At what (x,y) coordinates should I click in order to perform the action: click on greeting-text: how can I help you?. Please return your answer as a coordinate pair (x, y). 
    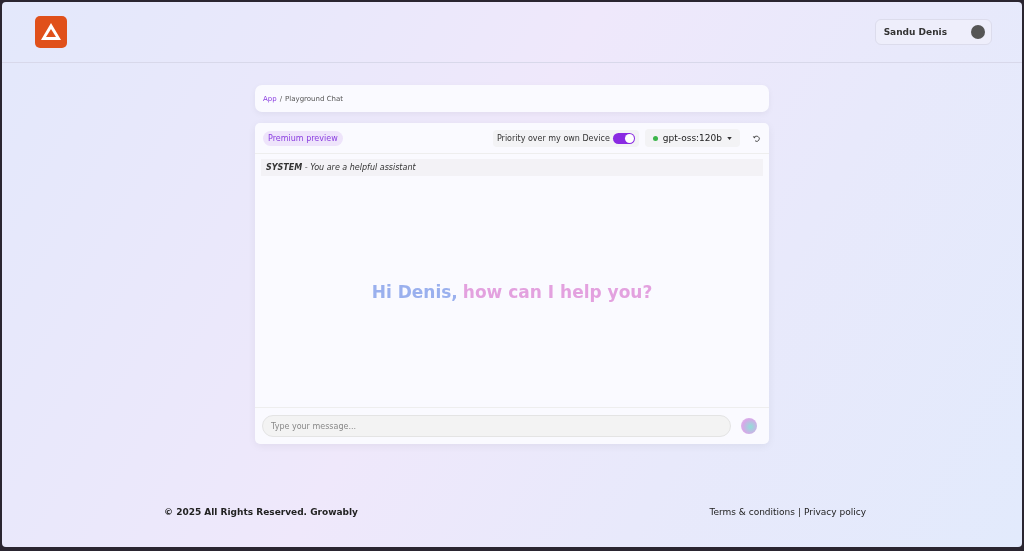
    Looking at the image, I should click on (557, 291).